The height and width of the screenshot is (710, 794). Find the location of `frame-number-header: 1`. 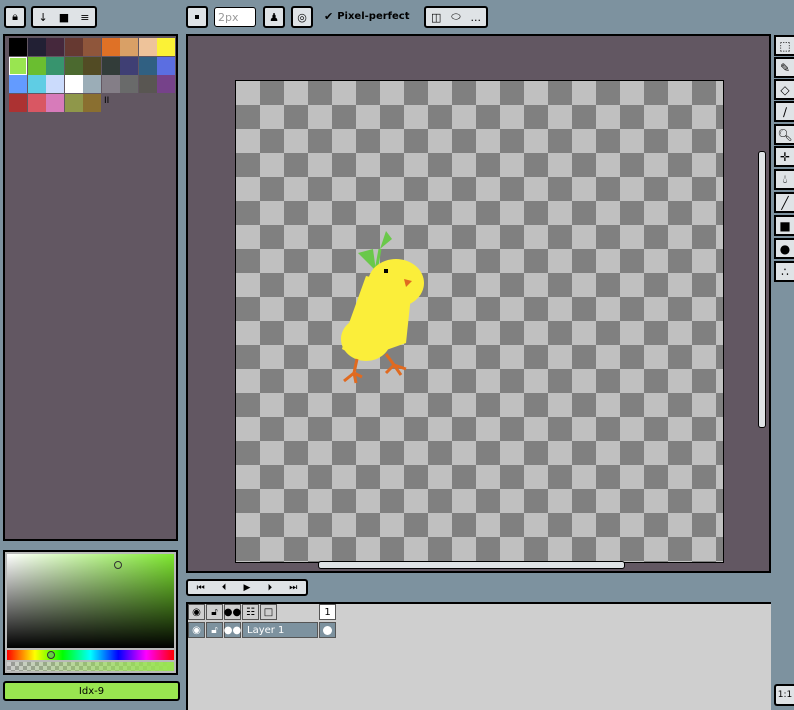

frame-number-header: 1 is located at coordinates (327, 612).